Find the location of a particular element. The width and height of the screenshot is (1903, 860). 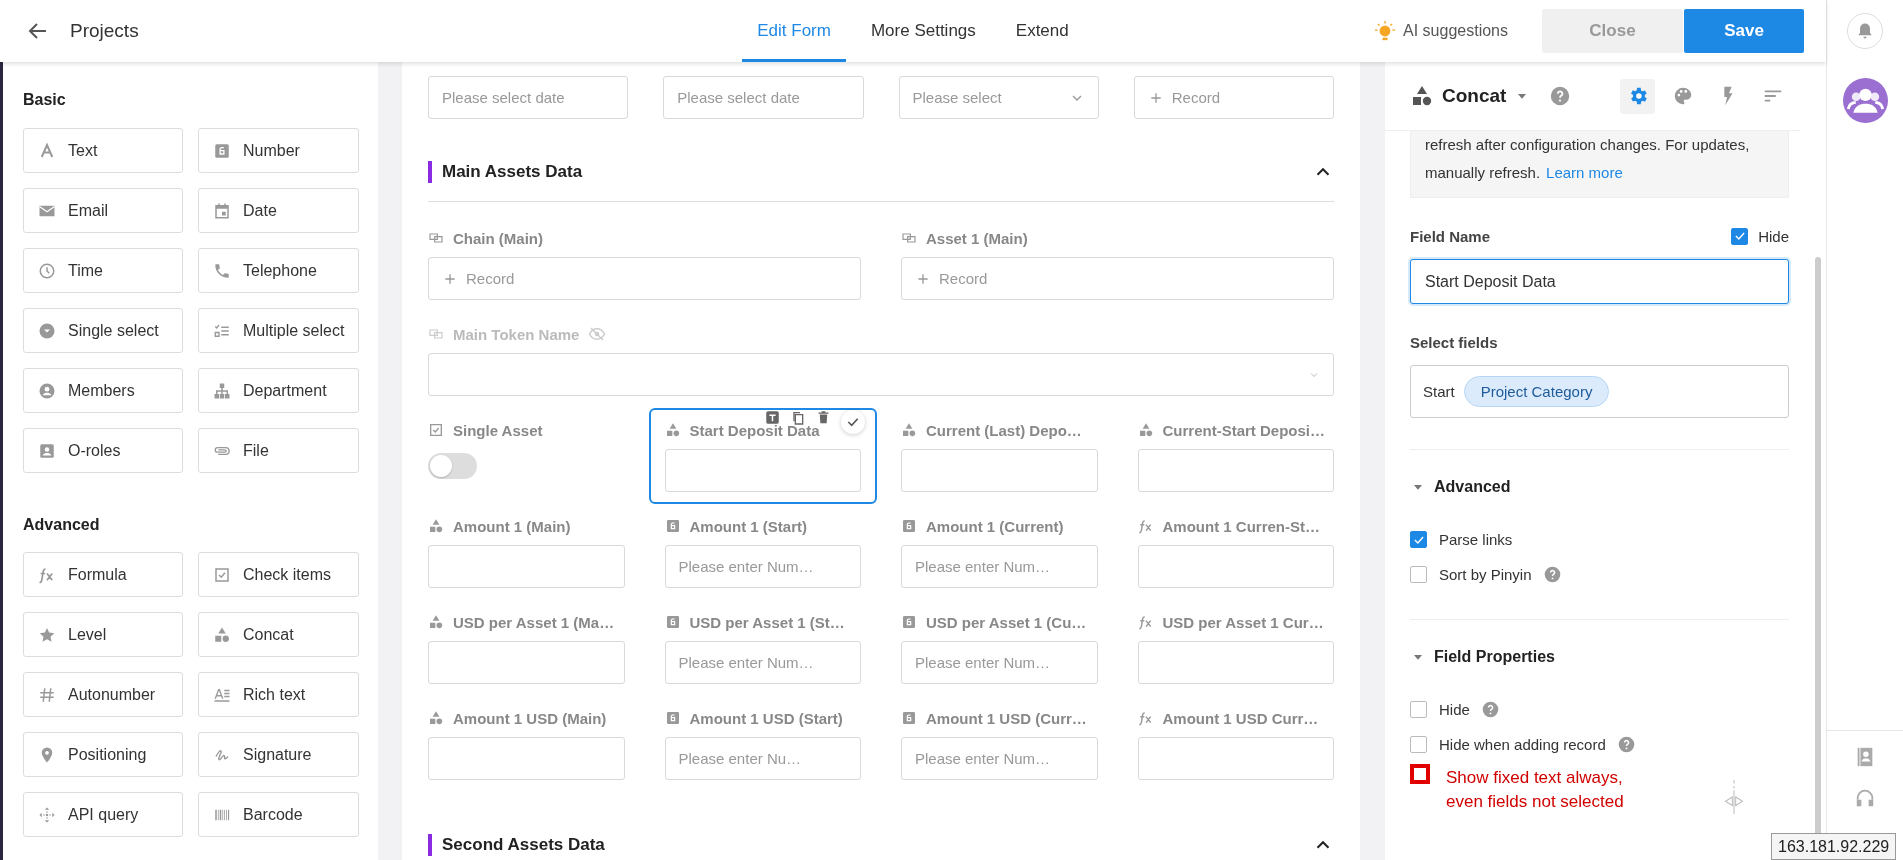

panel-tab is located at coordinates (1637, 96).